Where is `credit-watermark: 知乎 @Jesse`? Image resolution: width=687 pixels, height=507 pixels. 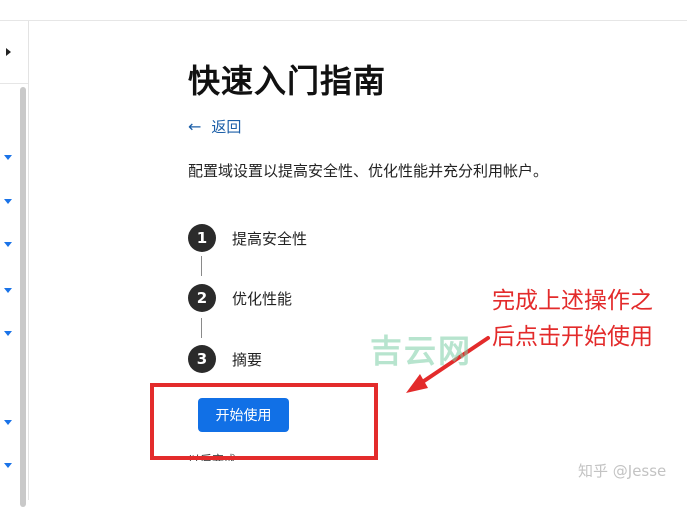
credit-watermark: 知乎 @Jesse is located at coordinates (622, 471).